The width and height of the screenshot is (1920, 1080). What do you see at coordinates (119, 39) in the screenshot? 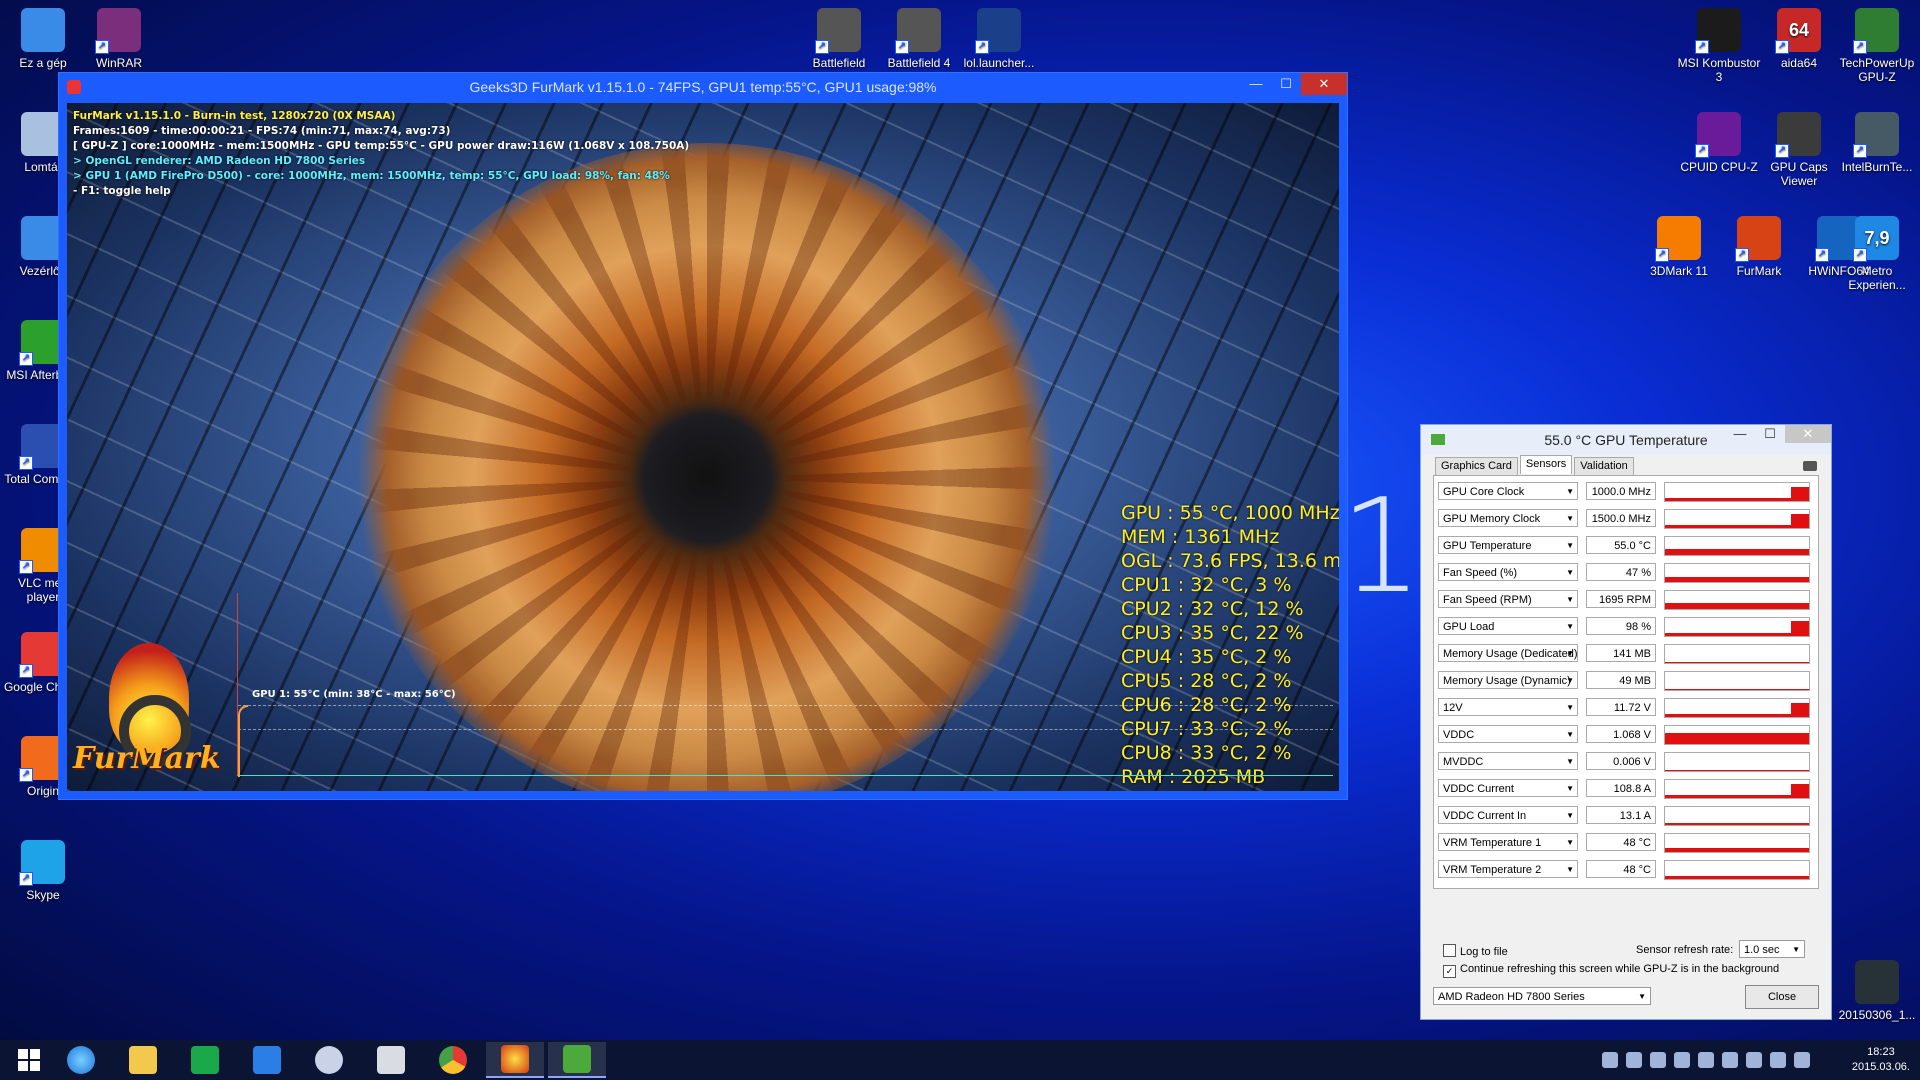
I see `desktop-icon: ↗ WinRAR` at bounding box center [119, 39].